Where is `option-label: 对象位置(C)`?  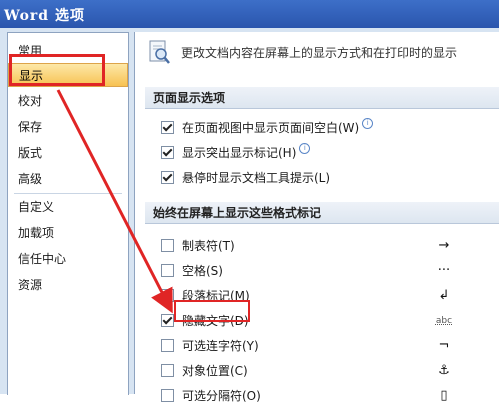 option-label: 对象位置(C) is located at coordinates (215, 371).